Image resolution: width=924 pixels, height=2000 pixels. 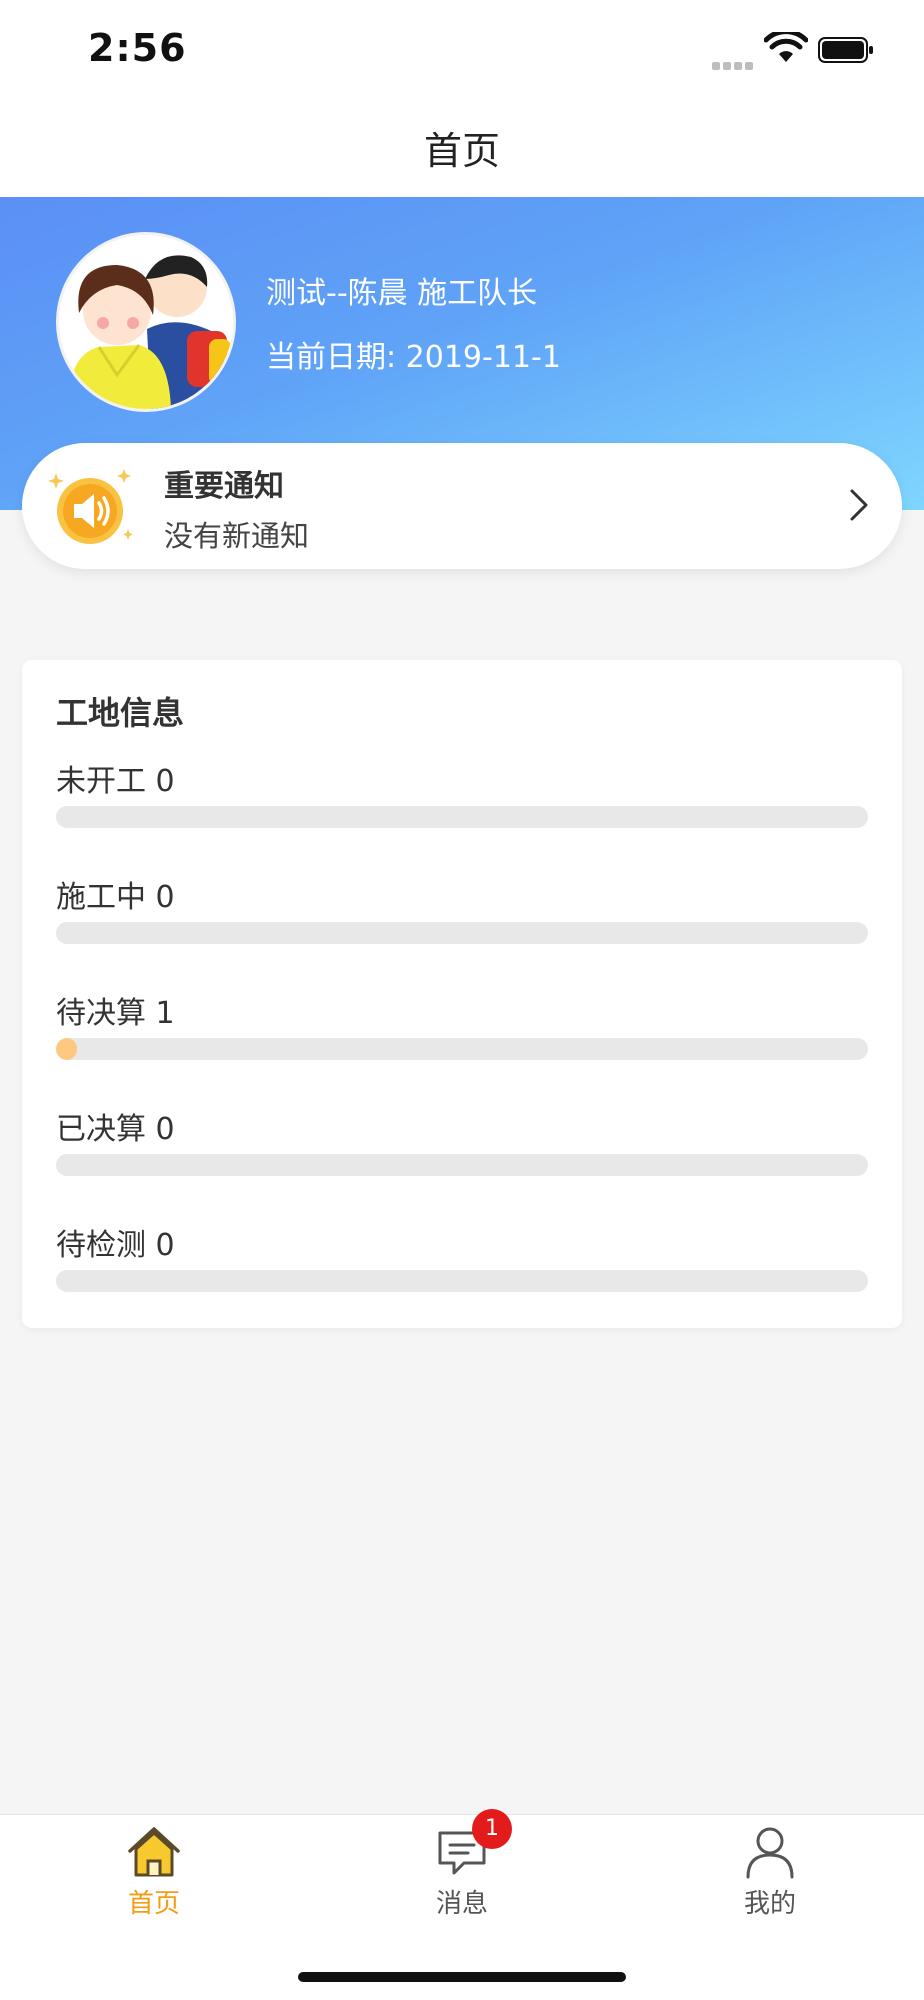 I want to click on unread-badge: 1, so click(x=492, y=1829).